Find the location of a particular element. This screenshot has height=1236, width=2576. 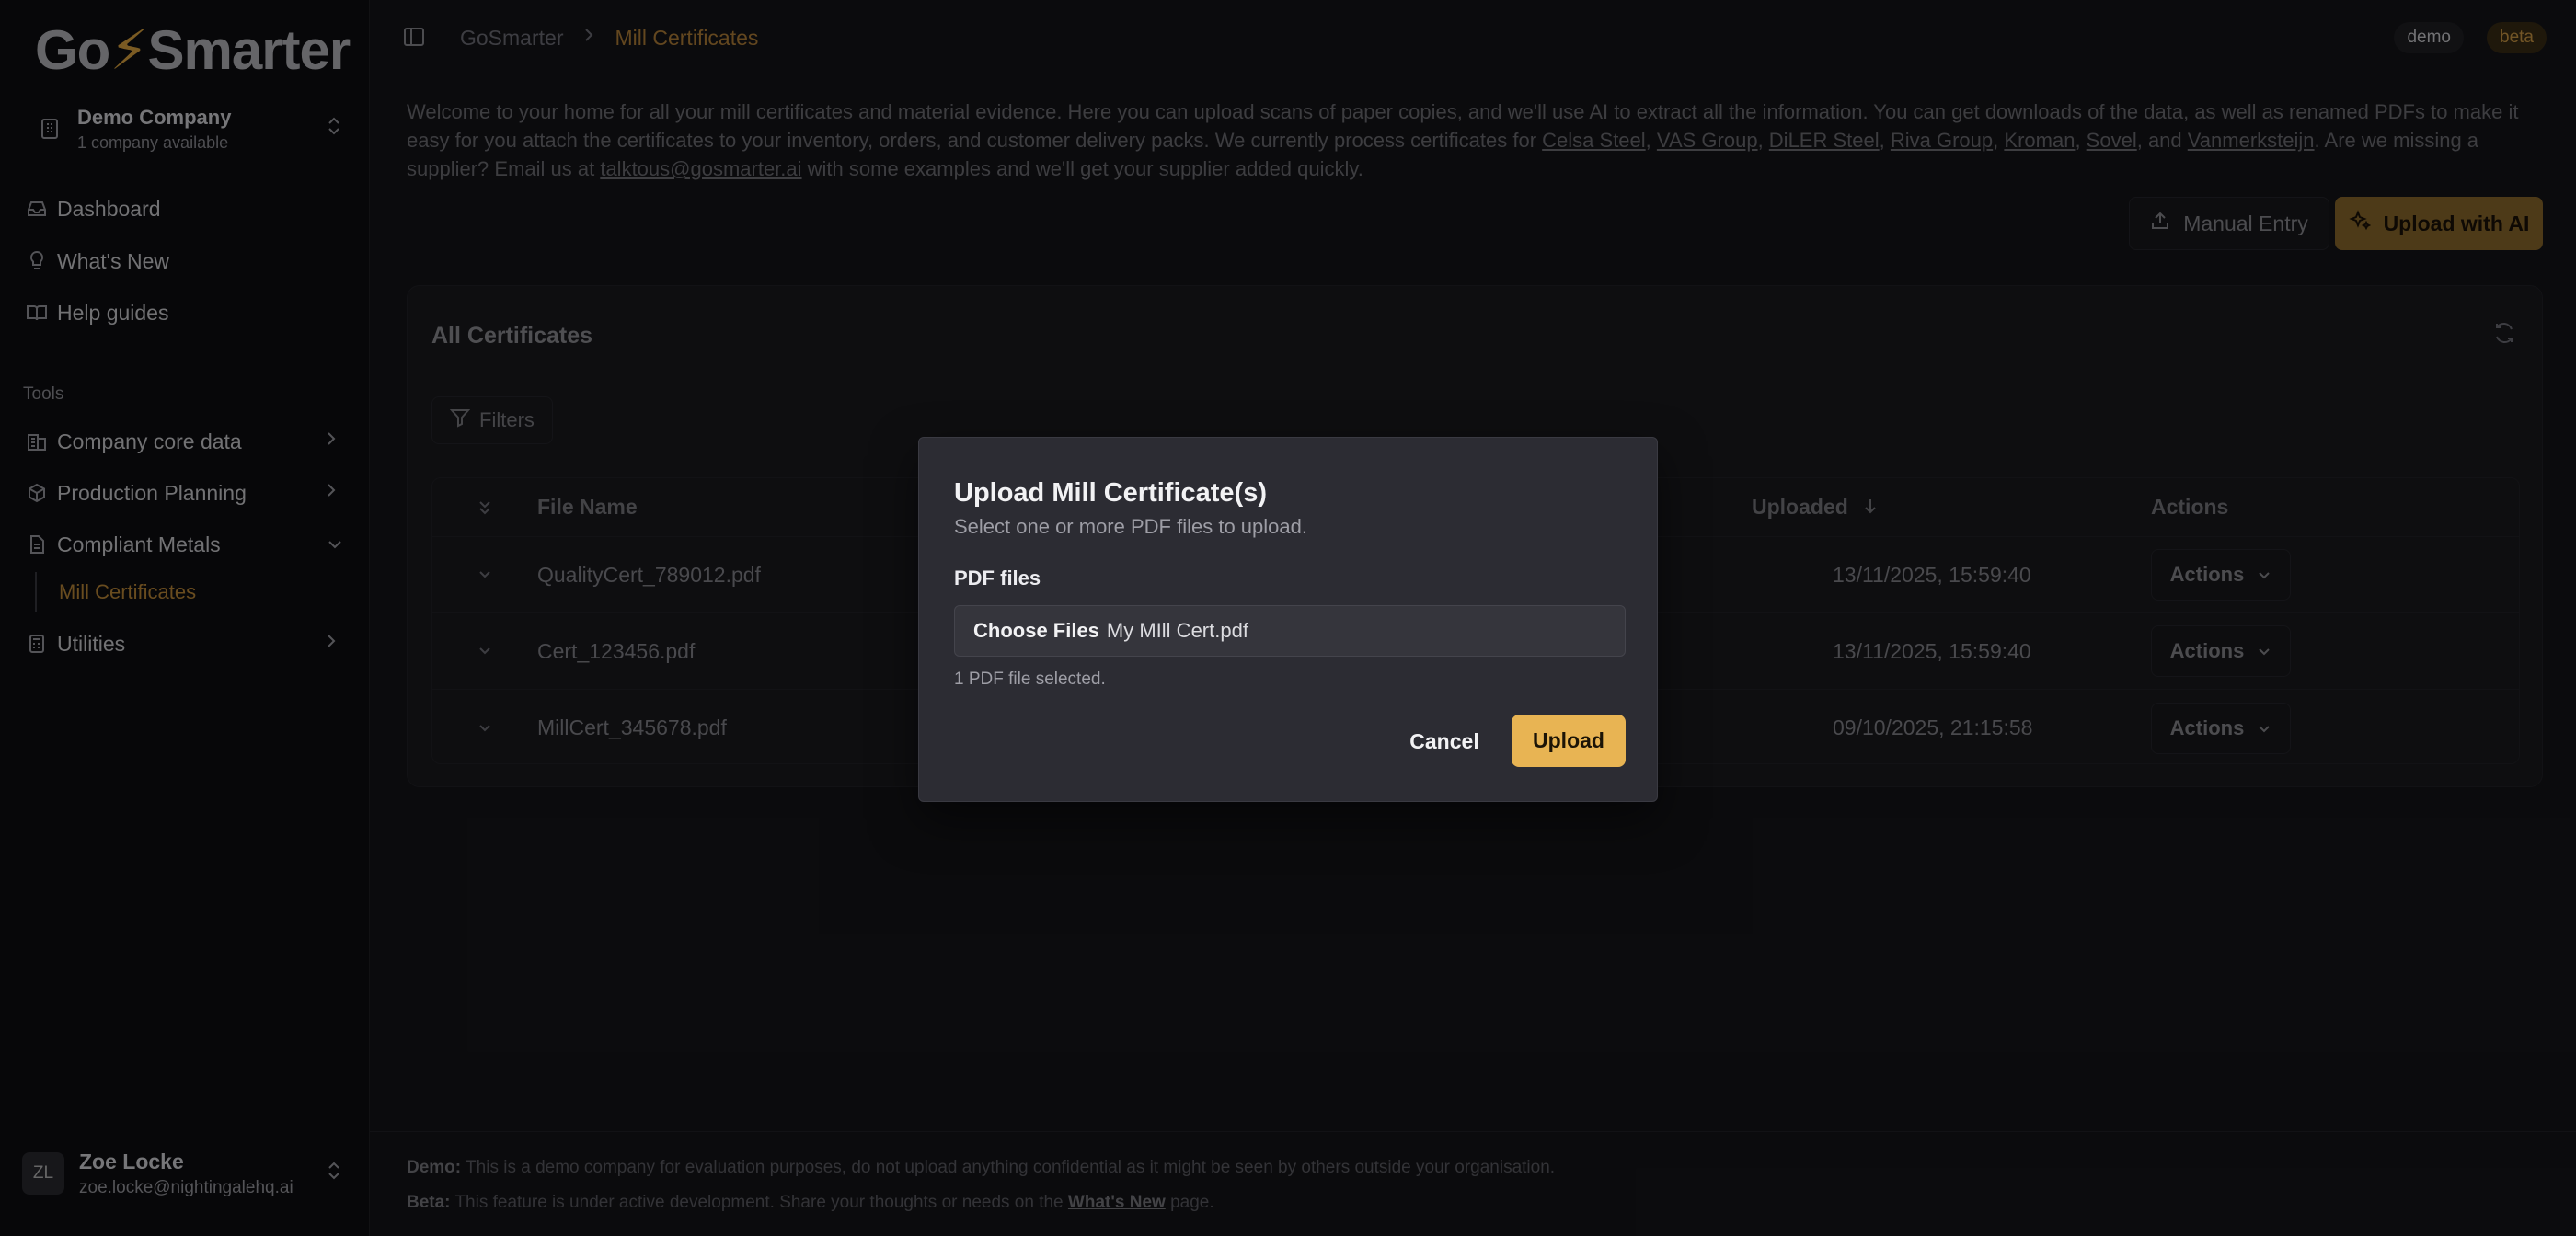

cancel-button: Cancel is located at coordinates (1444, 741).